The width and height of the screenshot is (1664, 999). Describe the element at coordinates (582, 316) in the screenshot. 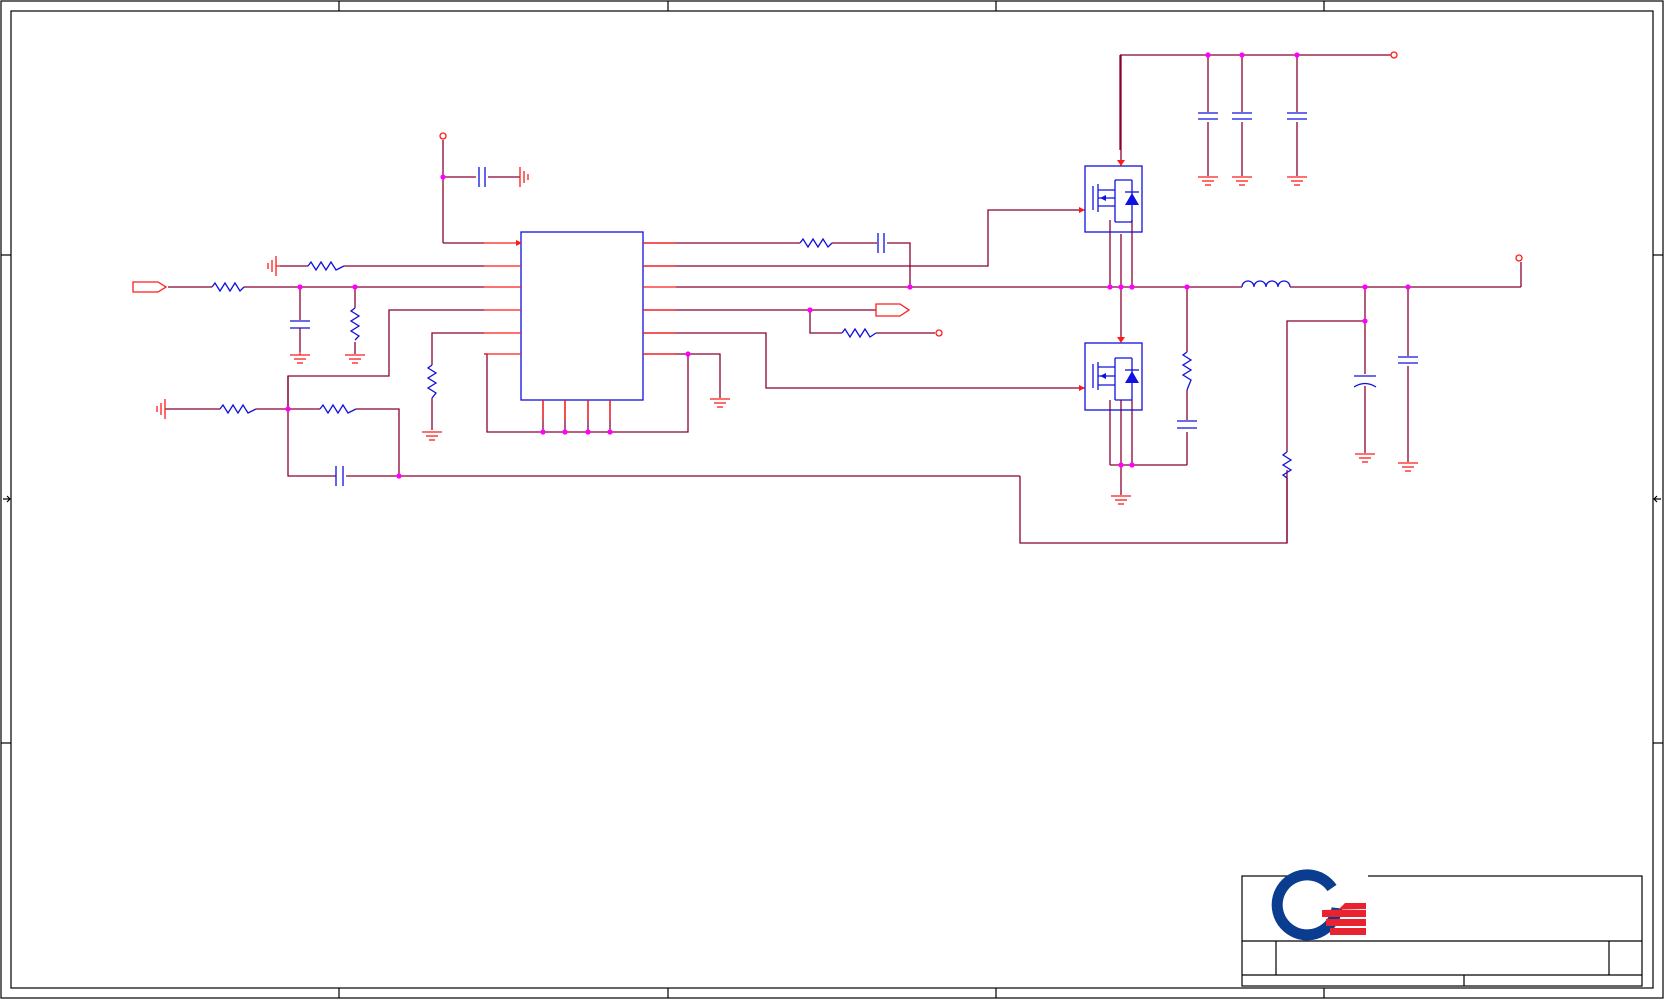

I see `controller-ic-icon` at that location.